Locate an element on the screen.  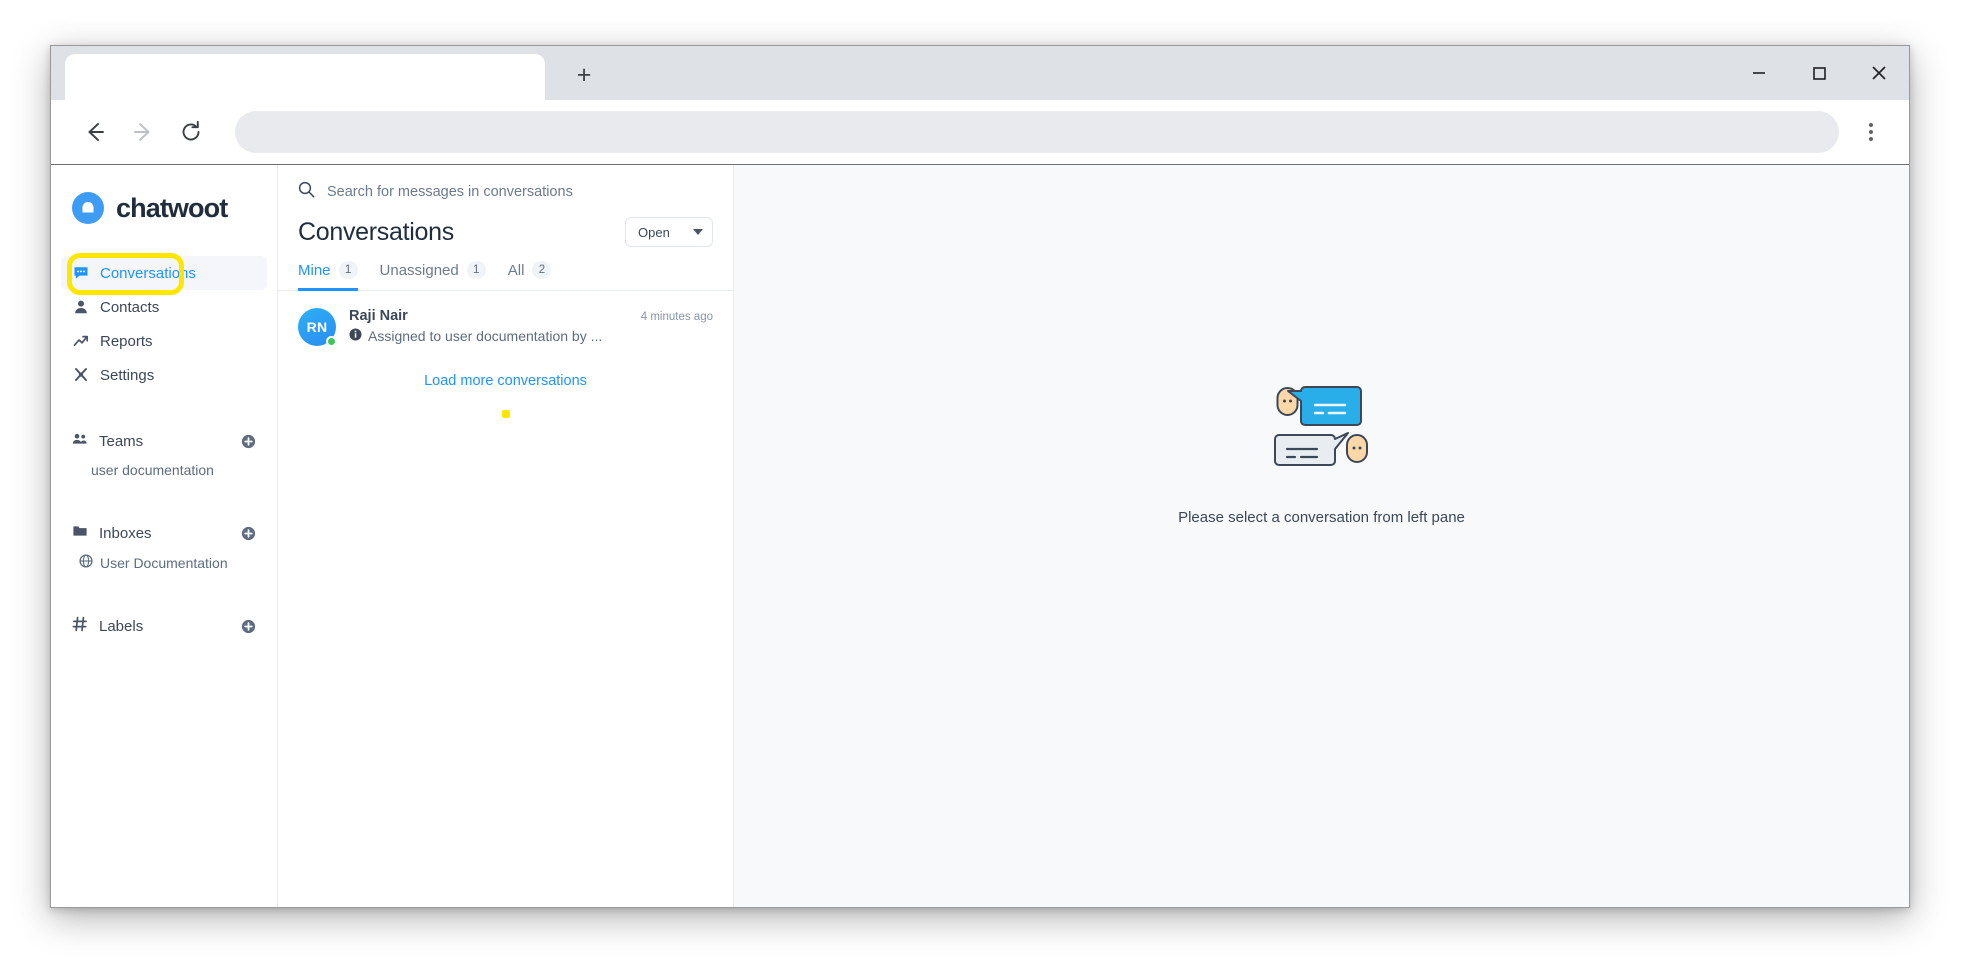
sidebar-team-item: user documentation is located at coordinates (164, 470).